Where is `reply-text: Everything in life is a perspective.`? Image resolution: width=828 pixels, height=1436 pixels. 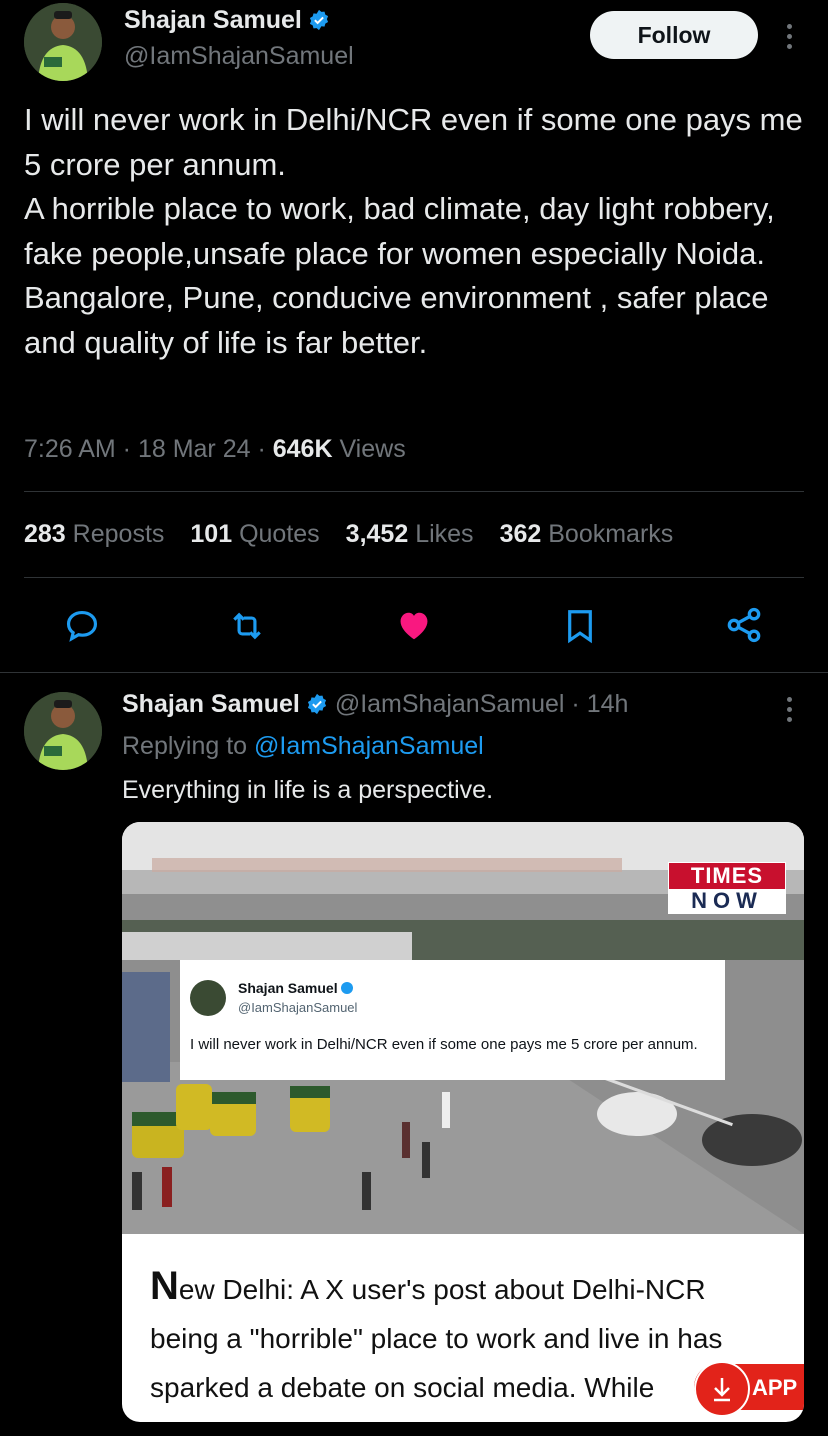
reply-text: Everything in life is a perspective. is located at coordinates (308, 790).